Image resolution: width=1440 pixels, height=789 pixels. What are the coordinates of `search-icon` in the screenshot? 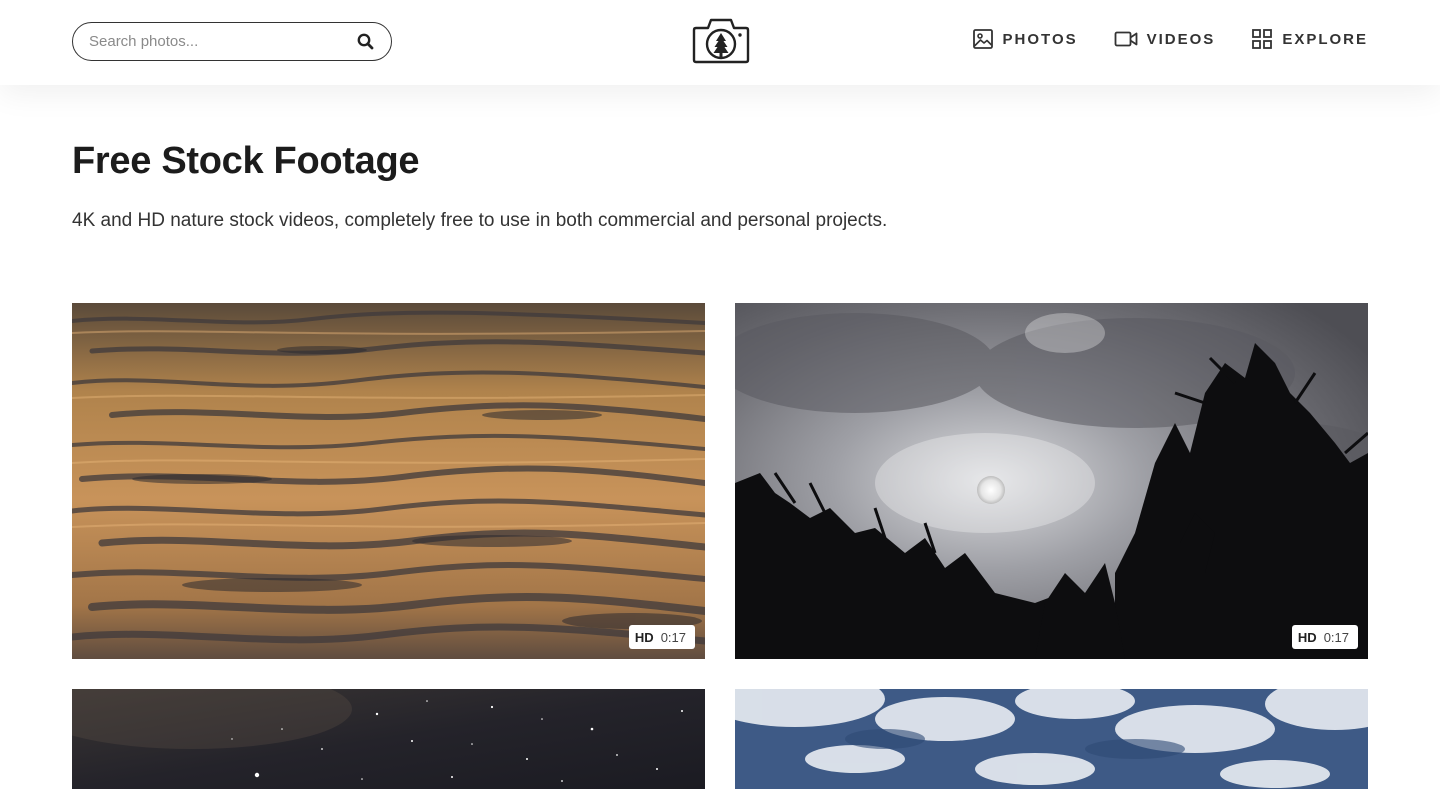 It's located at (365, 41).